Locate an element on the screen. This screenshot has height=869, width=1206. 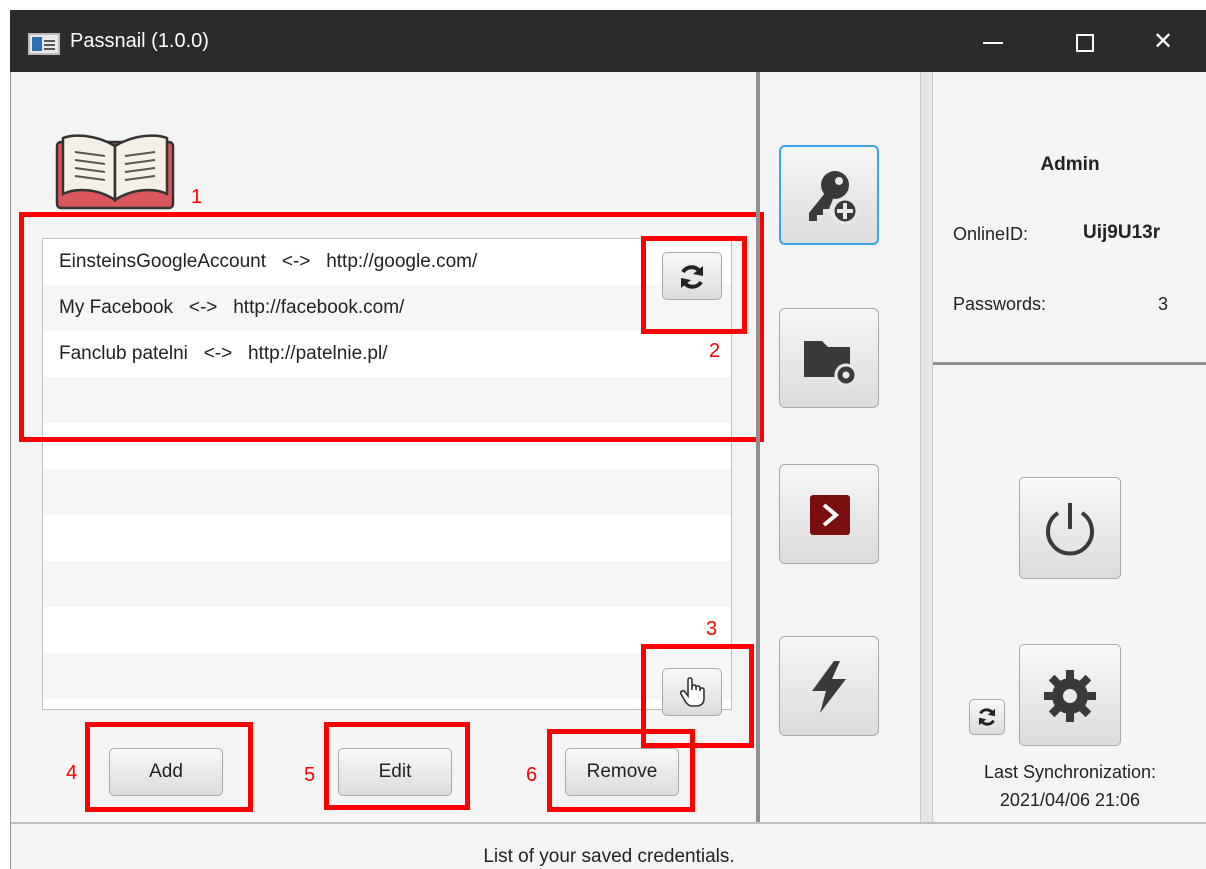
status-bar: List of your saved credentials. is located at coordinates (608, 845).